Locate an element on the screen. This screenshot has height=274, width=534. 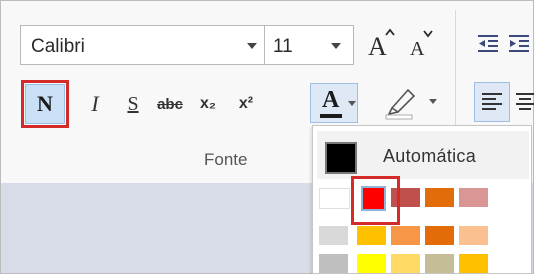
underline-label: S is located at coordinates (133, 103).